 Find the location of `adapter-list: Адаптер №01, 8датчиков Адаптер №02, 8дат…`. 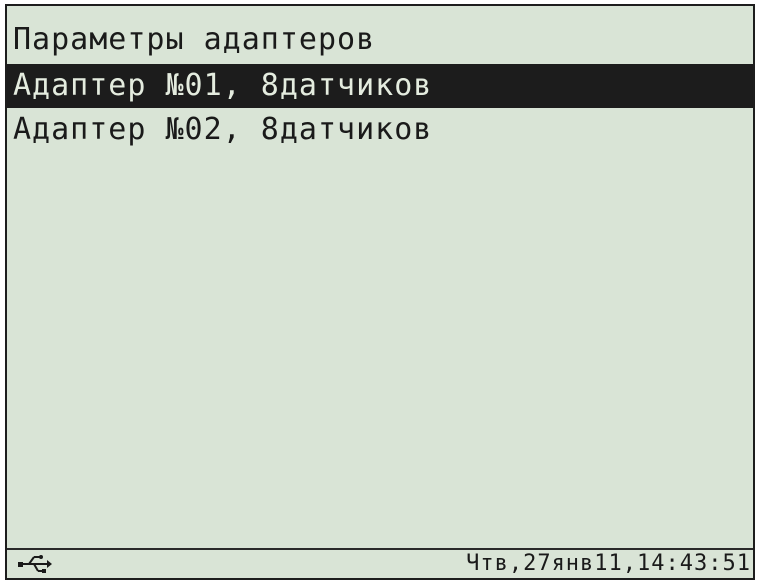

adapter-list: Адаптер №01, 8датчиков Адаптер №02, 8дат… is located at coordinates (380, 108).